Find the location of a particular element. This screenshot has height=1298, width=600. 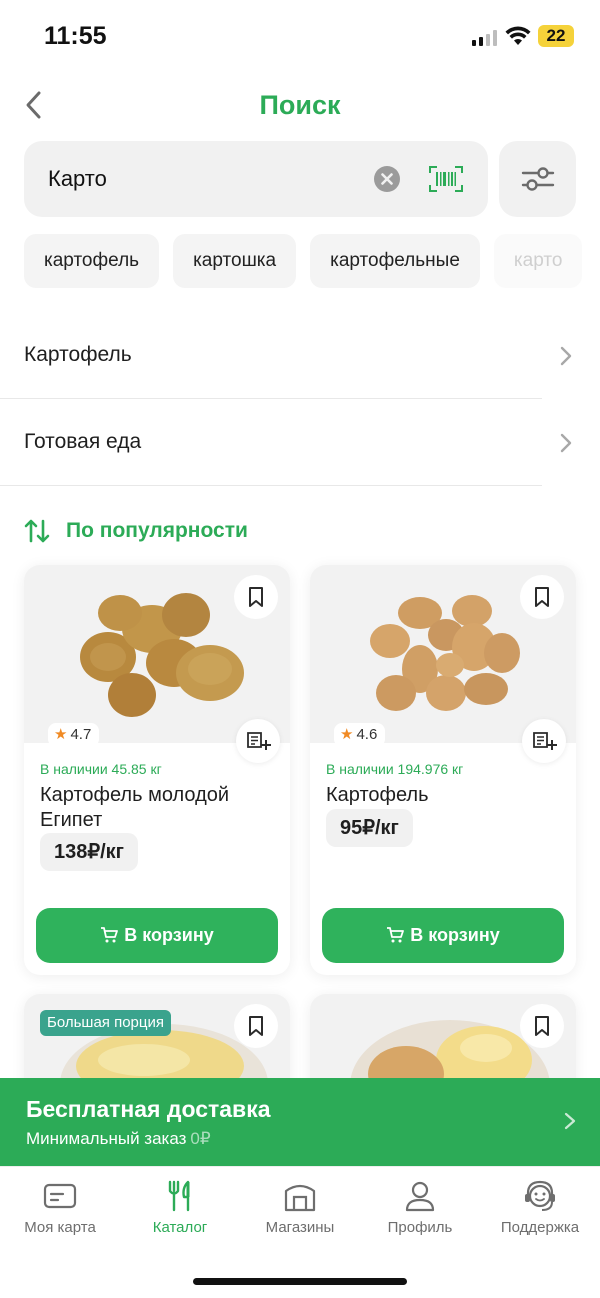

rating-value: 4.7 is located at coordinates (81, 734).